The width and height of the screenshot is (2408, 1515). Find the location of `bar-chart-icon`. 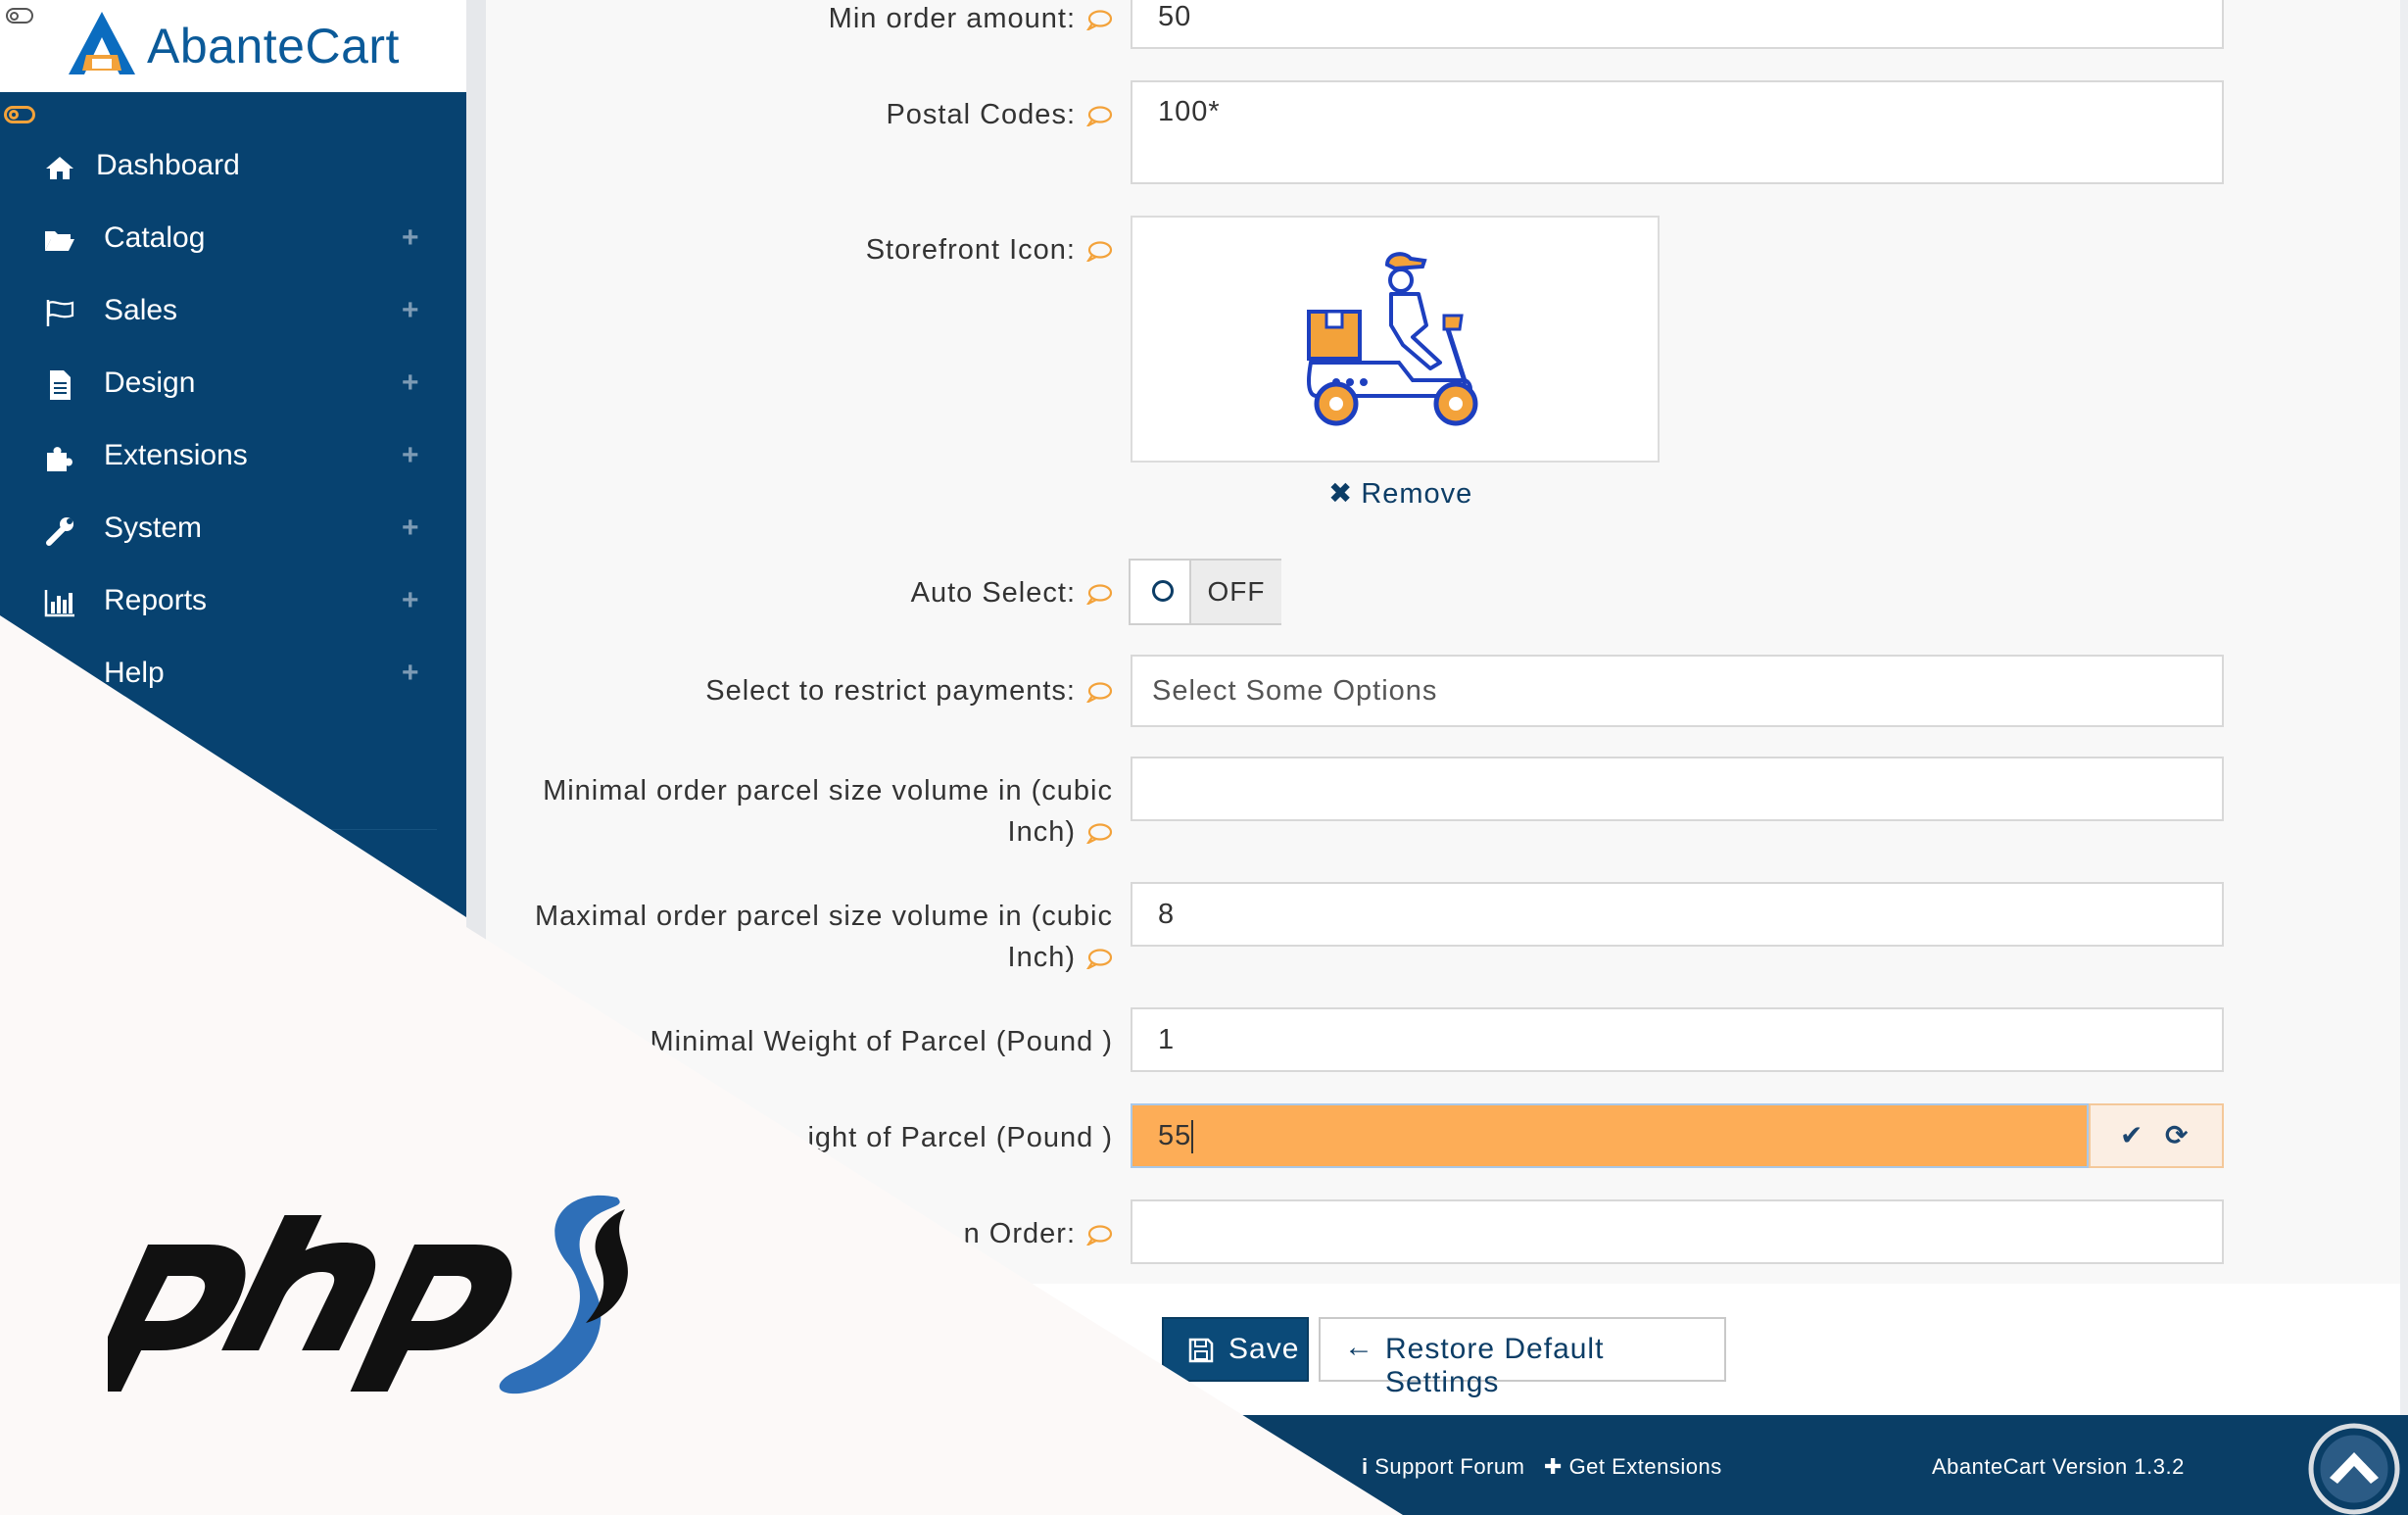

bar-chart-icon is located at coordinates (59, 603).